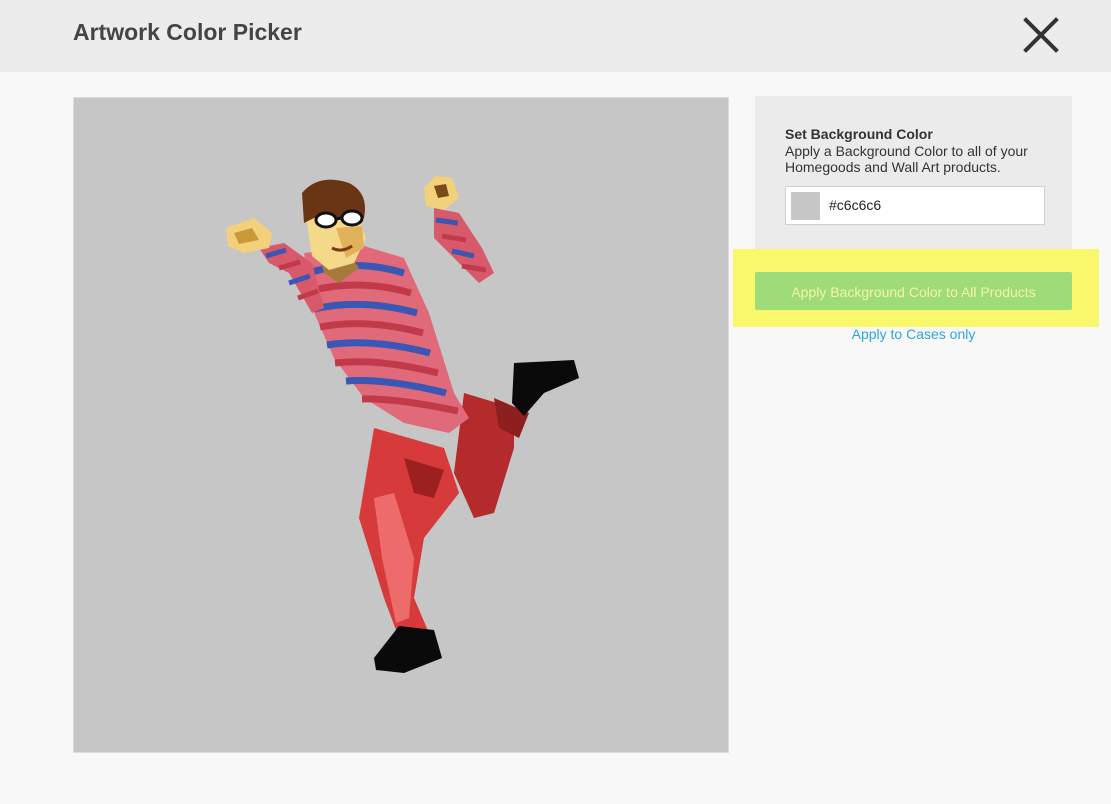  Describe the element at coordinates (187, 32) in the screenshot. I see `dialog-title: Artwork Color Picker` at that location.